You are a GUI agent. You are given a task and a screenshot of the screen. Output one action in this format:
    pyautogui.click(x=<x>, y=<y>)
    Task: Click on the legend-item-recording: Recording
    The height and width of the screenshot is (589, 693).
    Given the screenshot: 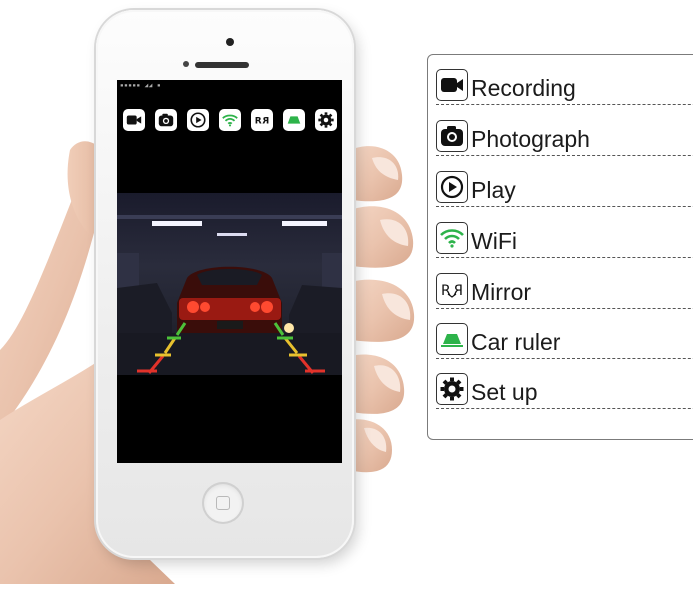 What is the action you would take?
    pyautogui.click(x=564, y=85)
    